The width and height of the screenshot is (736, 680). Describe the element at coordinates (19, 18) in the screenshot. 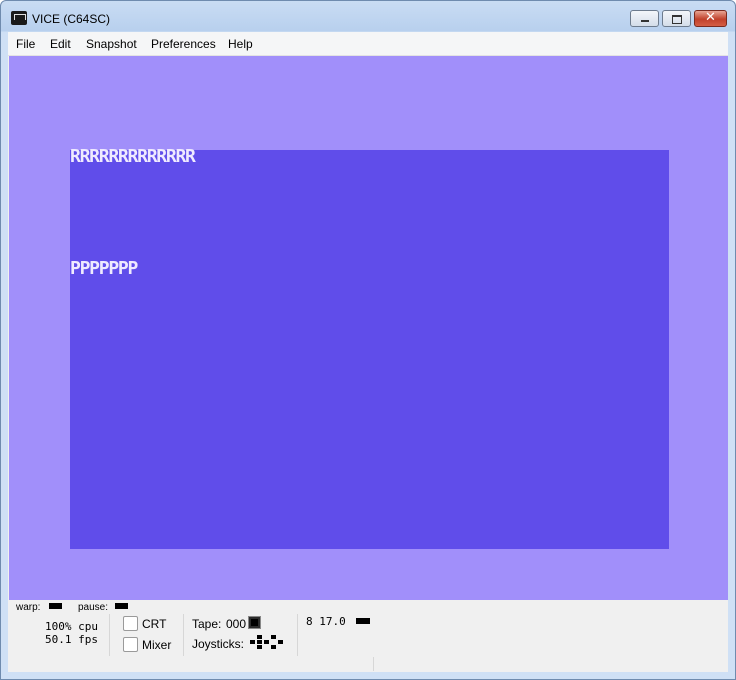

I see `vice-app-icon` at that location.